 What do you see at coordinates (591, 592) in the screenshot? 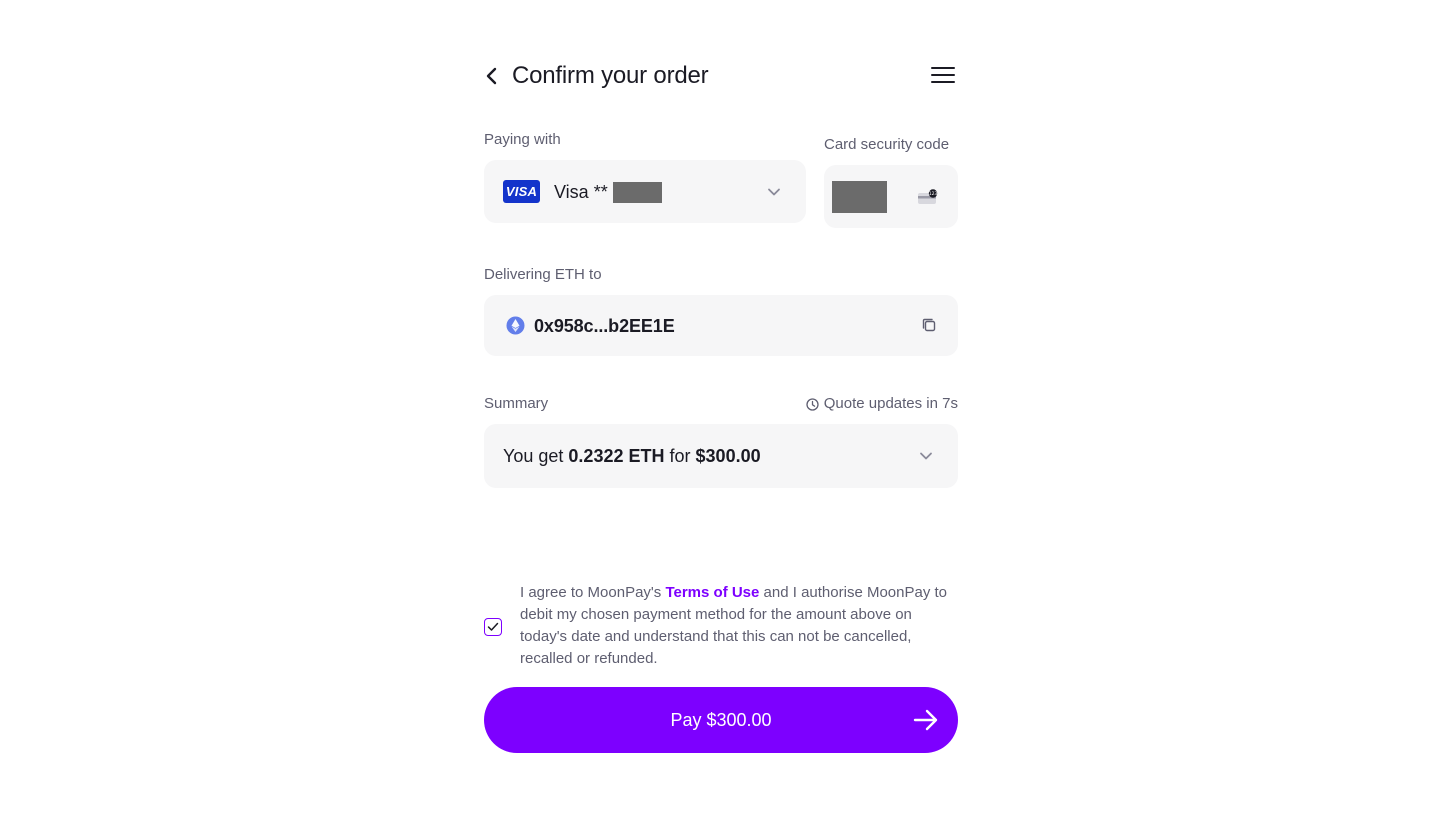
I see `terms-text-before: I agree to MoonPay's` at bounding box center [591, 592].